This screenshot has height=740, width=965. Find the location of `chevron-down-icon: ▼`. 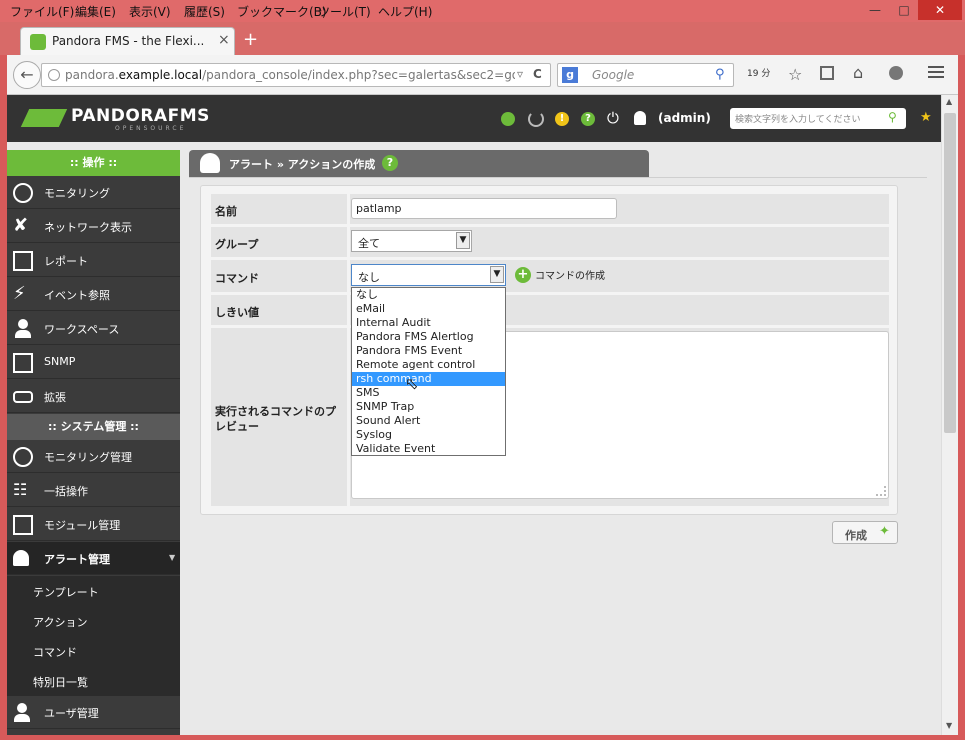

chevron-down-icon: ▼ is located at coordinates (497, 274).